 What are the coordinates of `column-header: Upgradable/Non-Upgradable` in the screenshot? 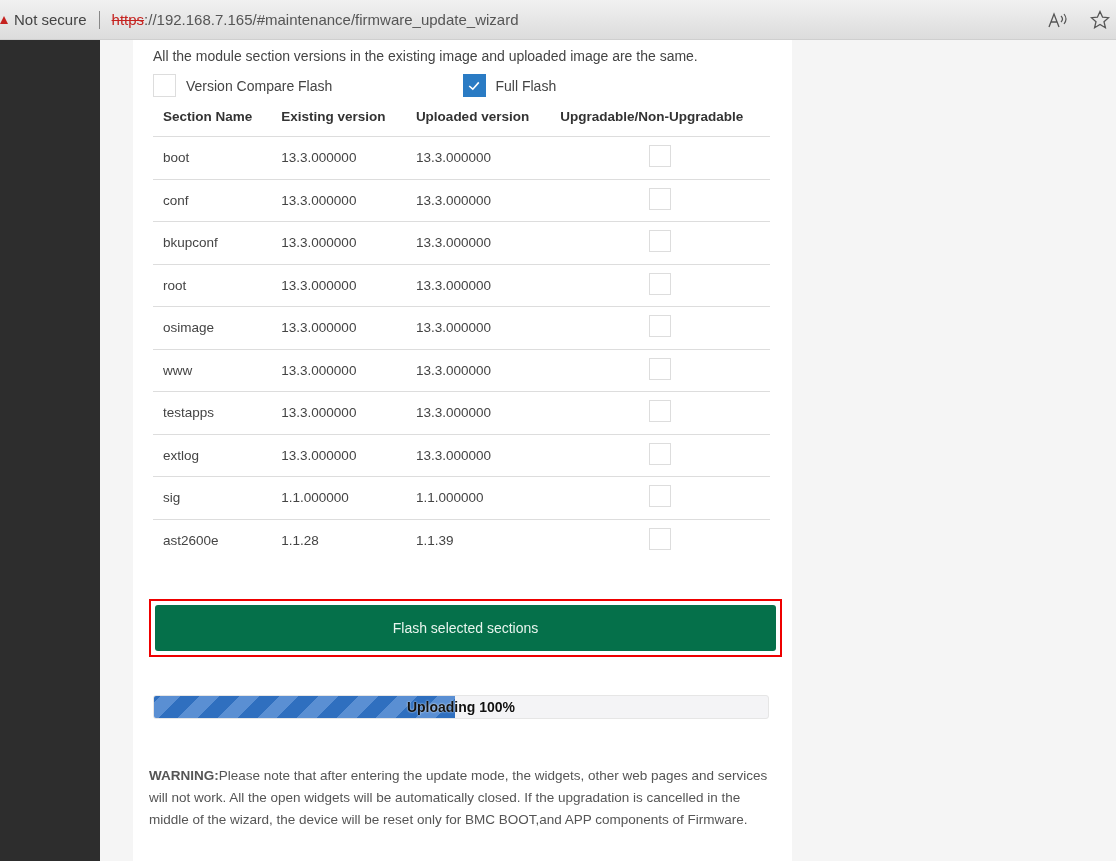 It's located at (660, 120).